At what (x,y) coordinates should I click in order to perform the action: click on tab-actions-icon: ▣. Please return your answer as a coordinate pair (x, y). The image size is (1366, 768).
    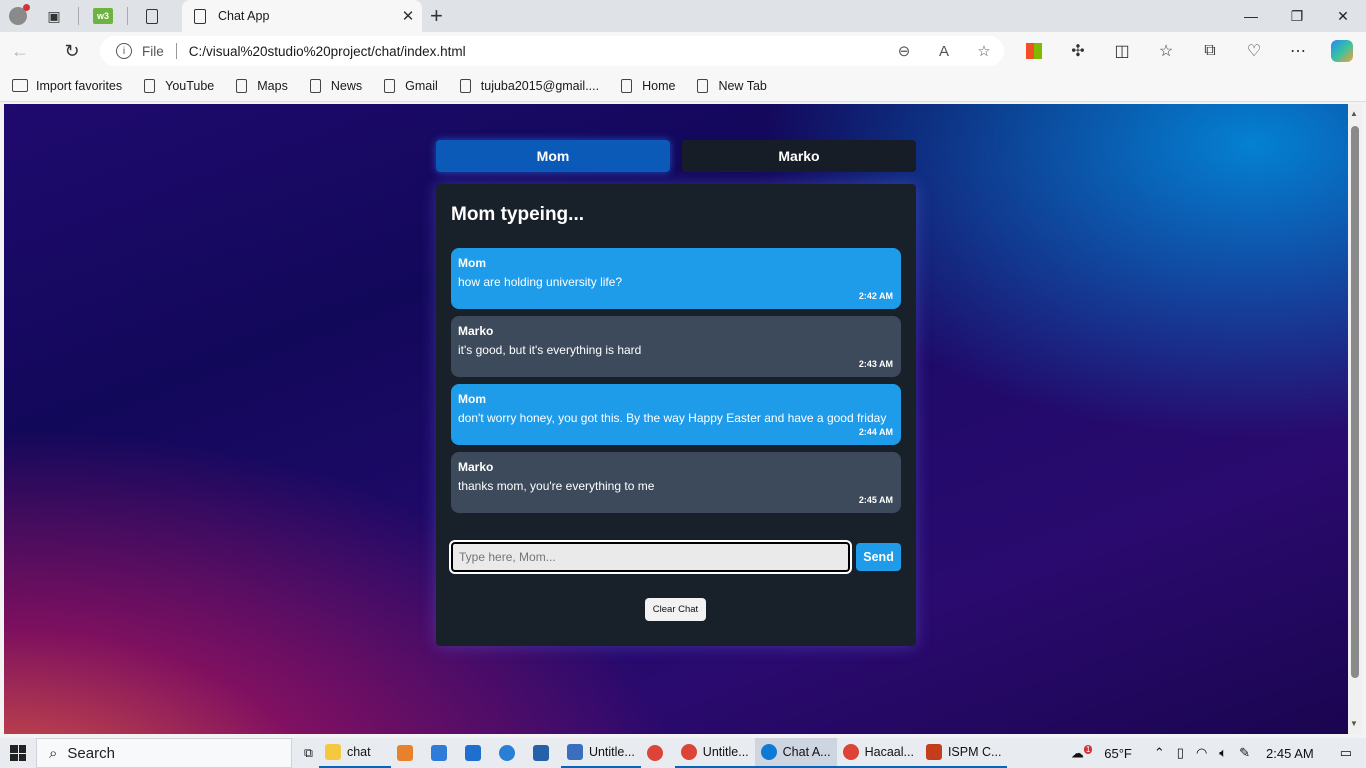
    Looking at the image, I should click on (54, 15).